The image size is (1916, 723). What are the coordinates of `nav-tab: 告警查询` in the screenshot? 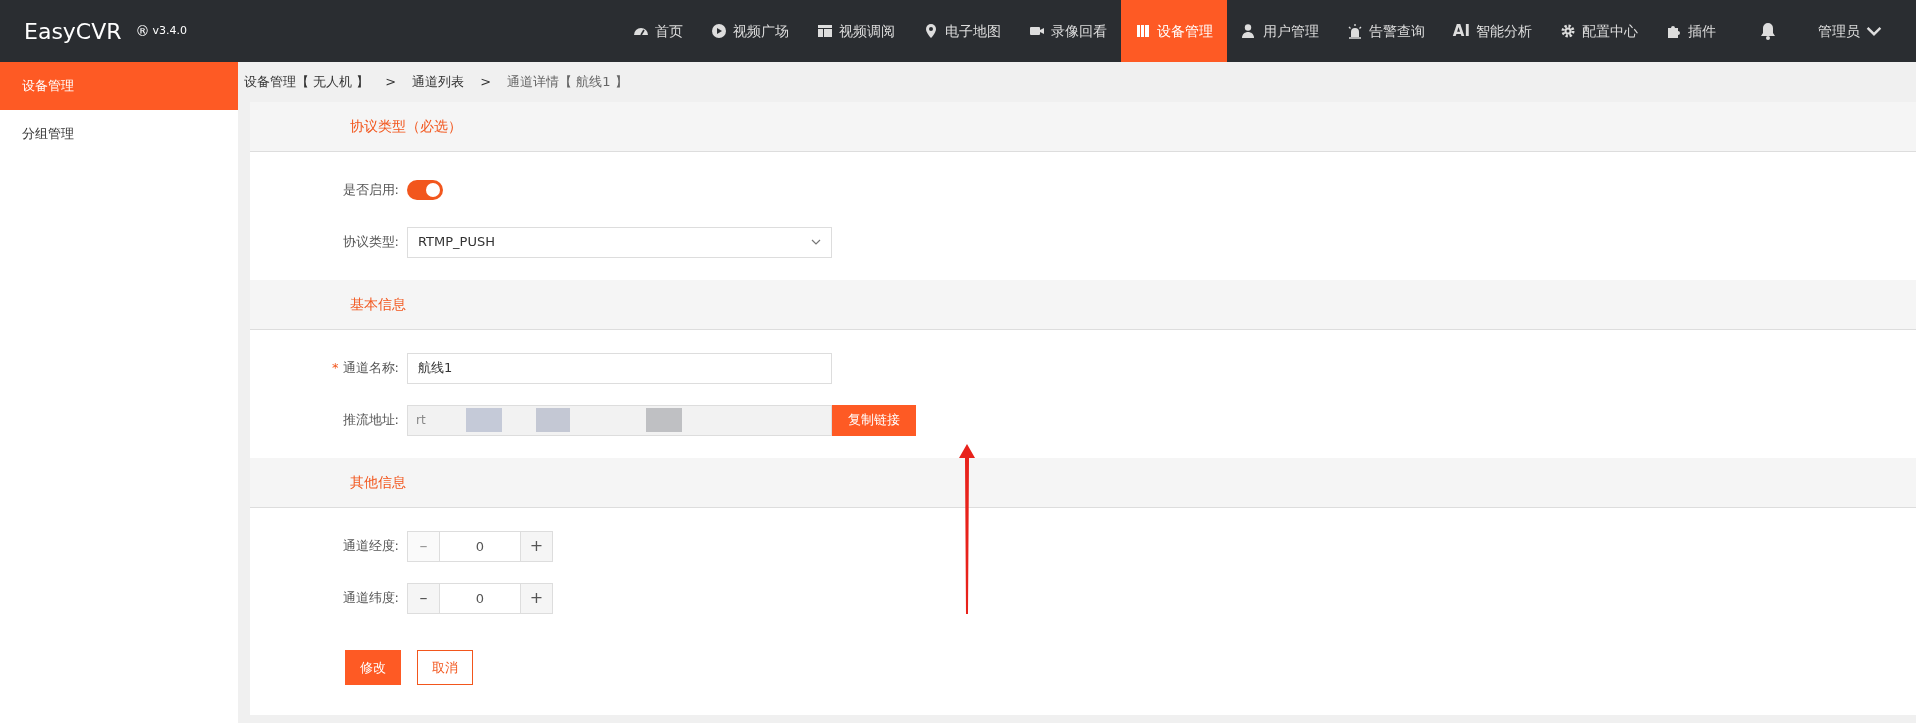 It's located at (1385, 31).